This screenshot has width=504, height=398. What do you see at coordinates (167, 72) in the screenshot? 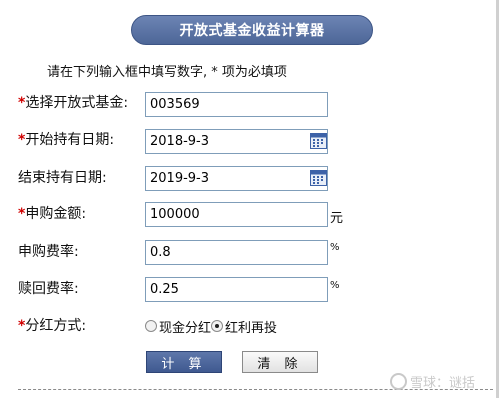
I see `instruction-text: 请在下列输入框中填写数字, * 项为必填项` at bounding box center [167, 72].